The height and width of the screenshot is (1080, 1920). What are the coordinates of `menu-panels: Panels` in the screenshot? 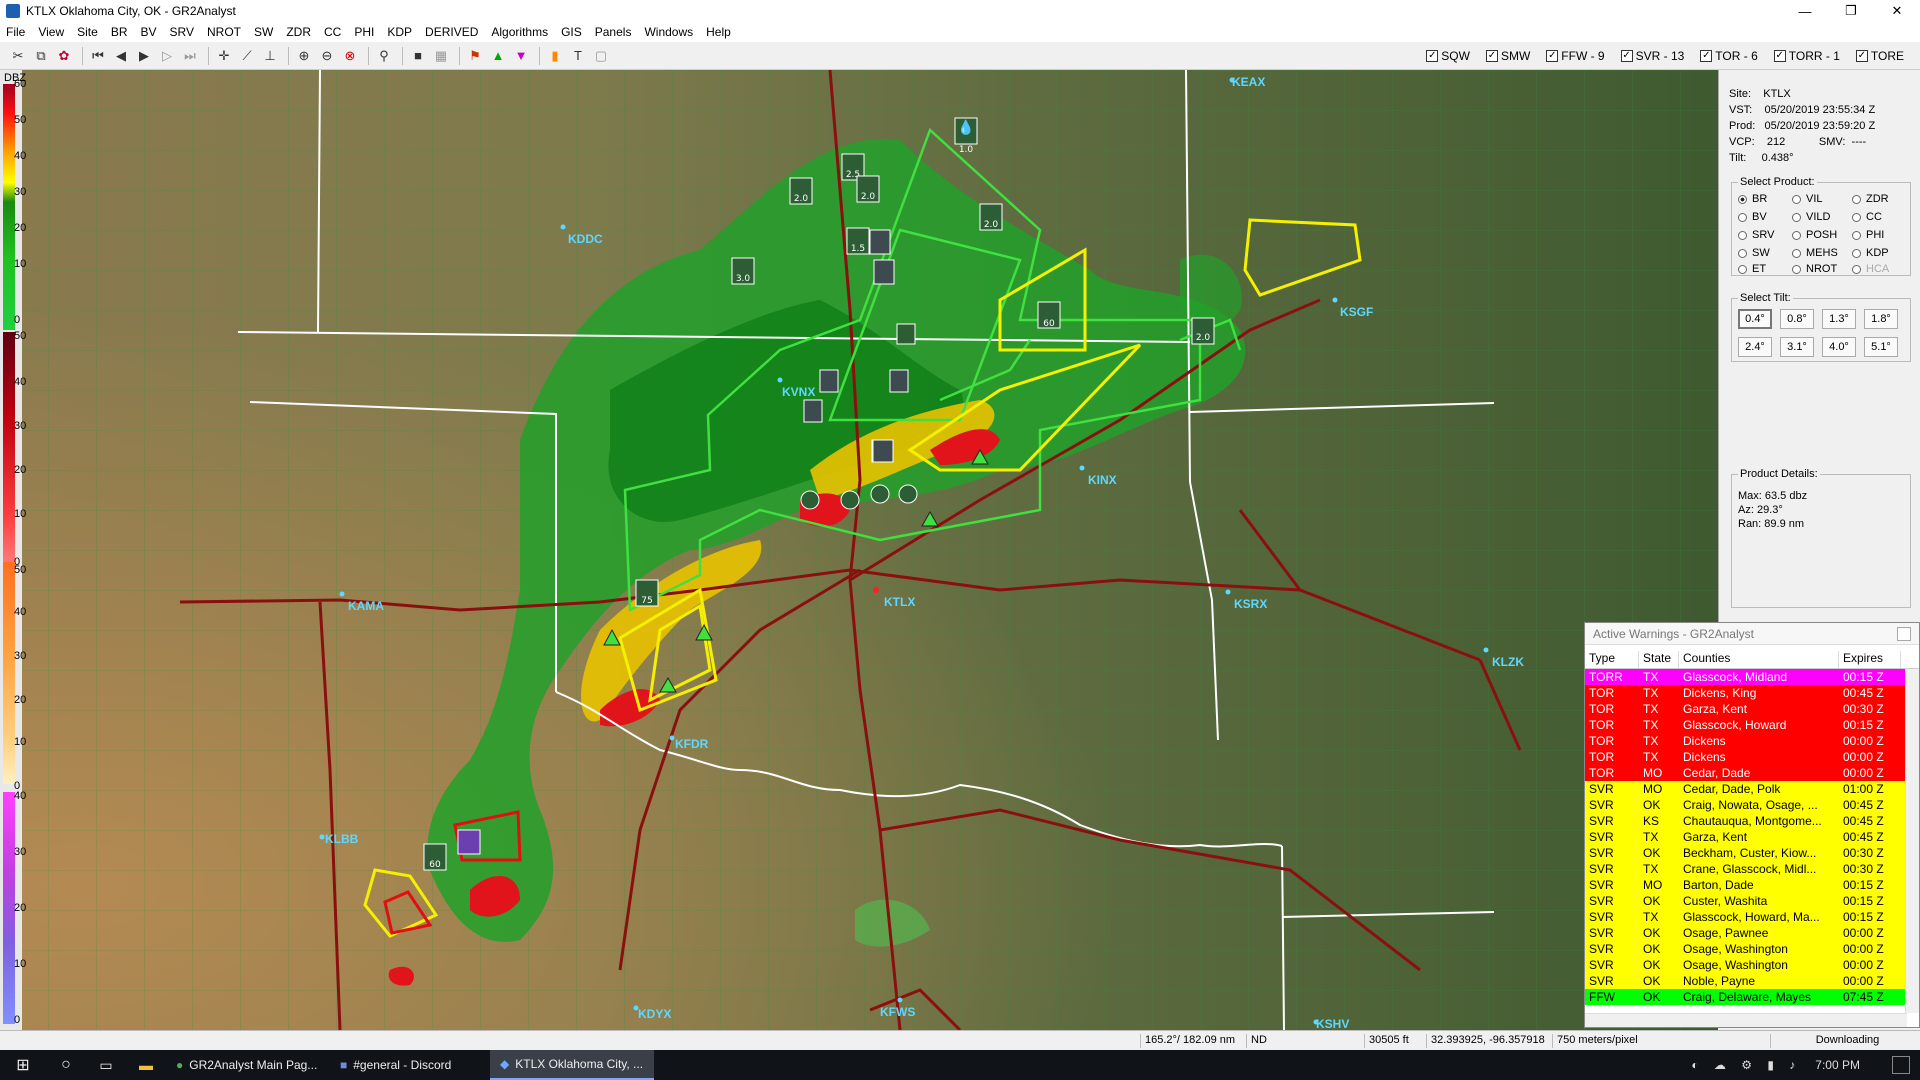 It's located at (613, 32).